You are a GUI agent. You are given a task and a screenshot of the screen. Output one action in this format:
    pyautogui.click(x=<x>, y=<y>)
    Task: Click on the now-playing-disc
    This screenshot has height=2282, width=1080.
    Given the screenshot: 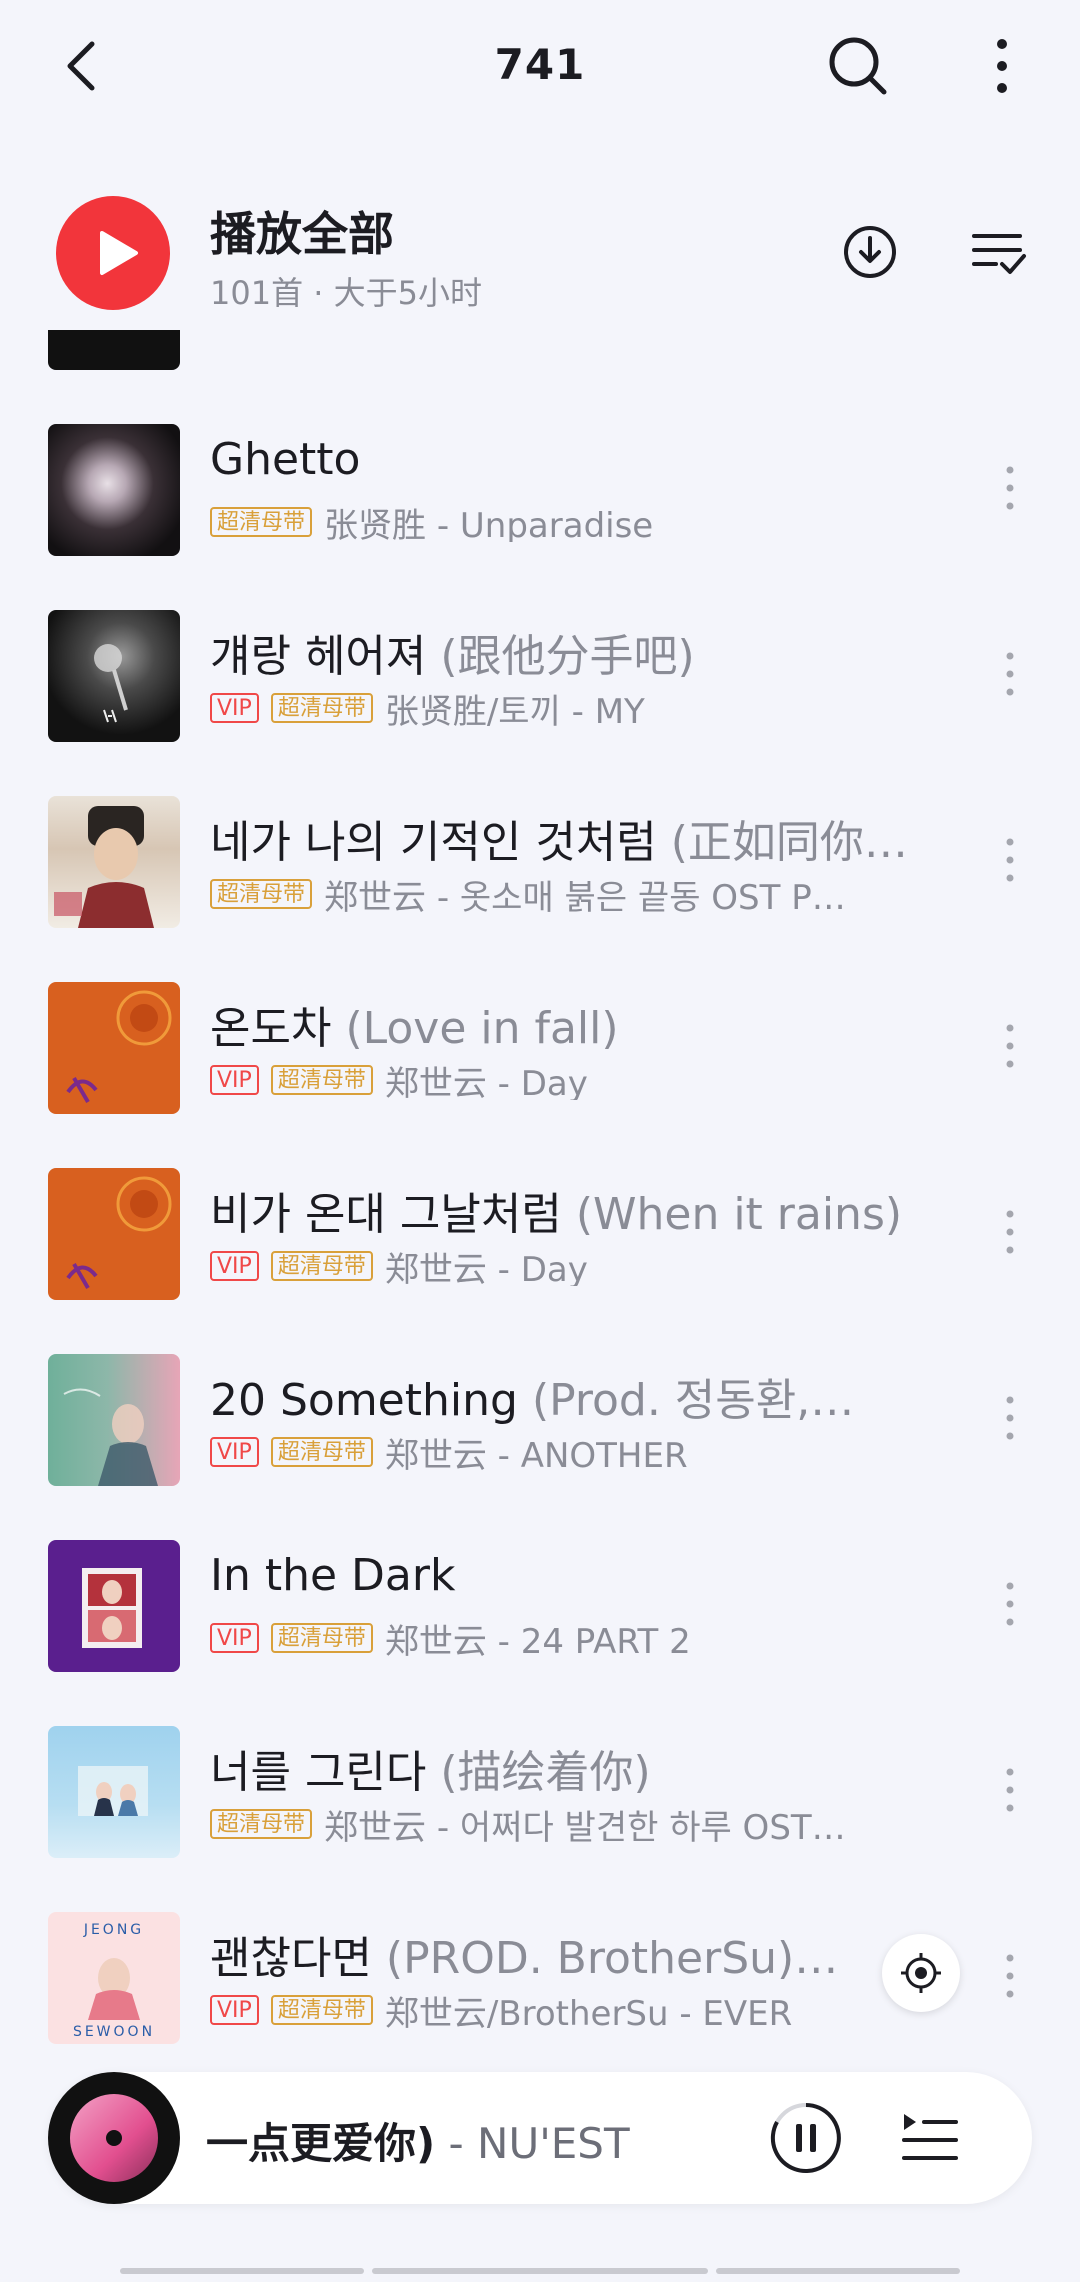 What is the action you would take?
    pyautogui.click(x=114, y=2138)
    